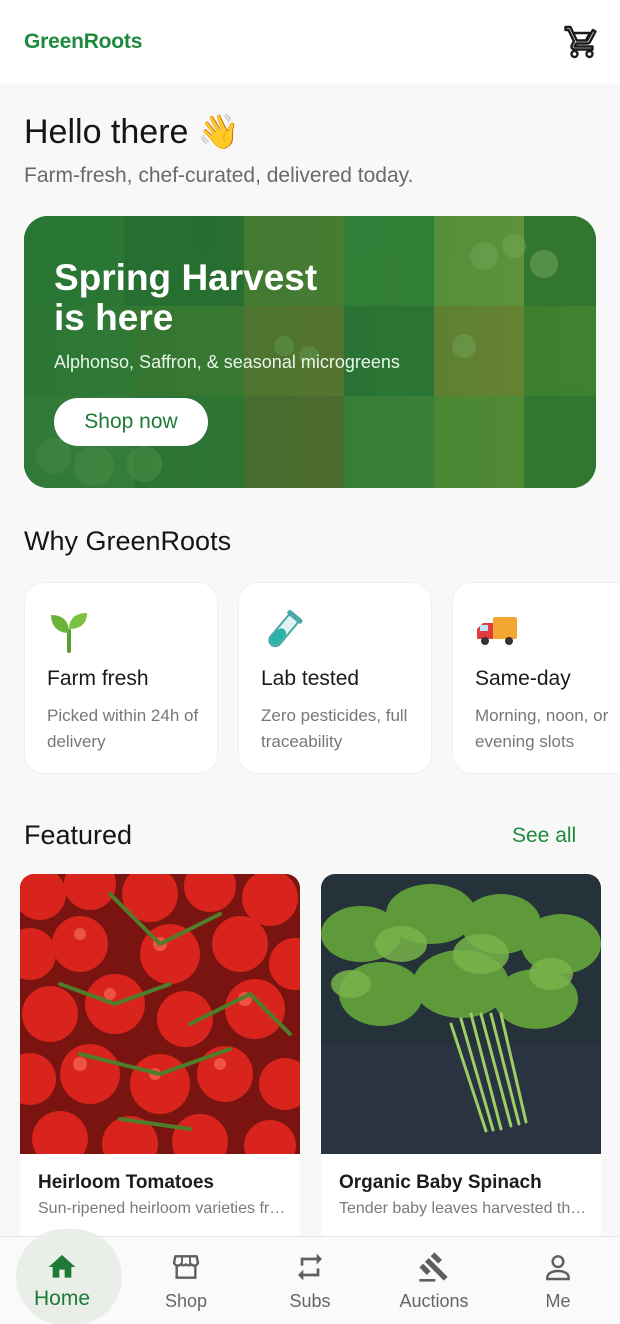 Image resolution: width=620 pixels, height=1324 pixels. Describe the element at coordinates (98, 678) in the screenshot. I see `feature-name: Farm fresh` at that location.